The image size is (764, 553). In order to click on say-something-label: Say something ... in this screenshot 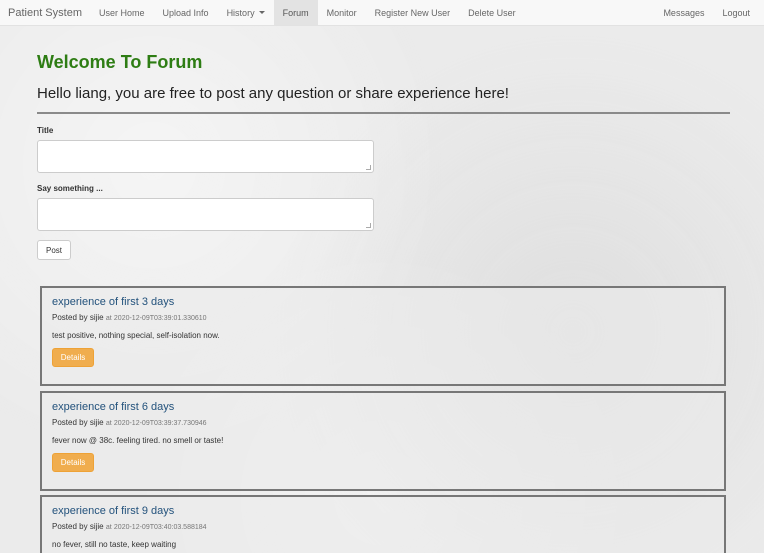, I will do `click(70, 188)`.